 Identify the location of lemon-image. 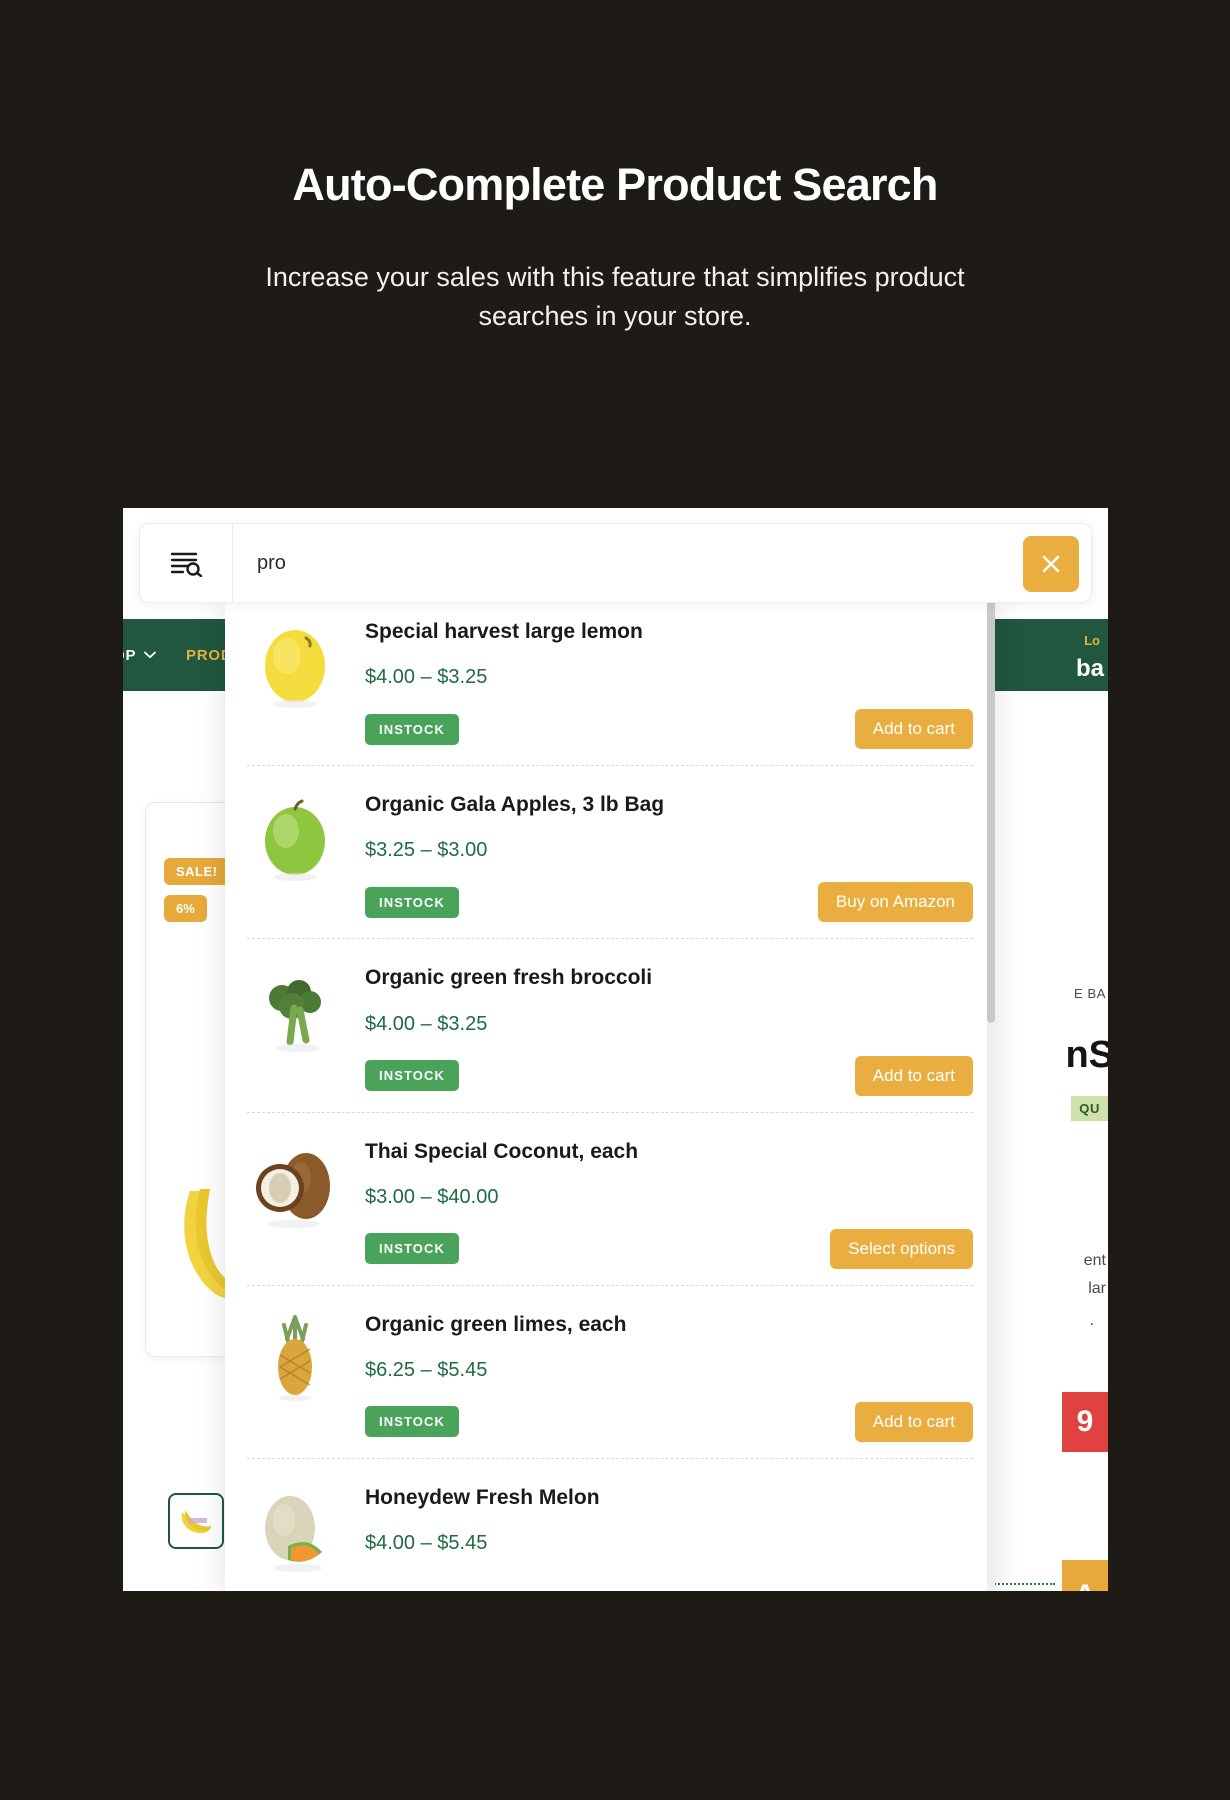
(295, 665).